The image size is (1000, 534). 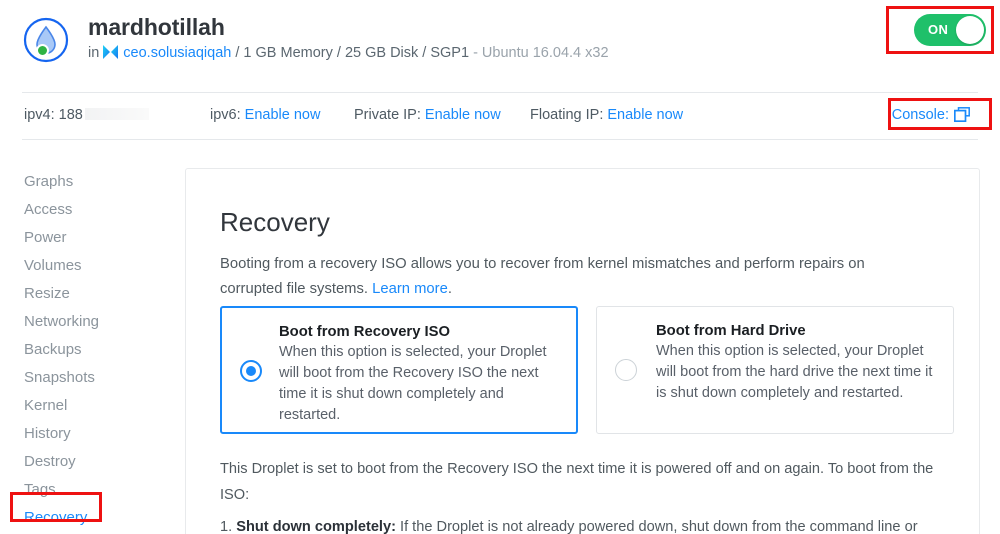 What do you see at coordinates (352, 53) in the screenshot?
I see `droplet-spec: / 1 GB Memory / 25 GB Disk / SGP1` at bounding box center [352, 53].